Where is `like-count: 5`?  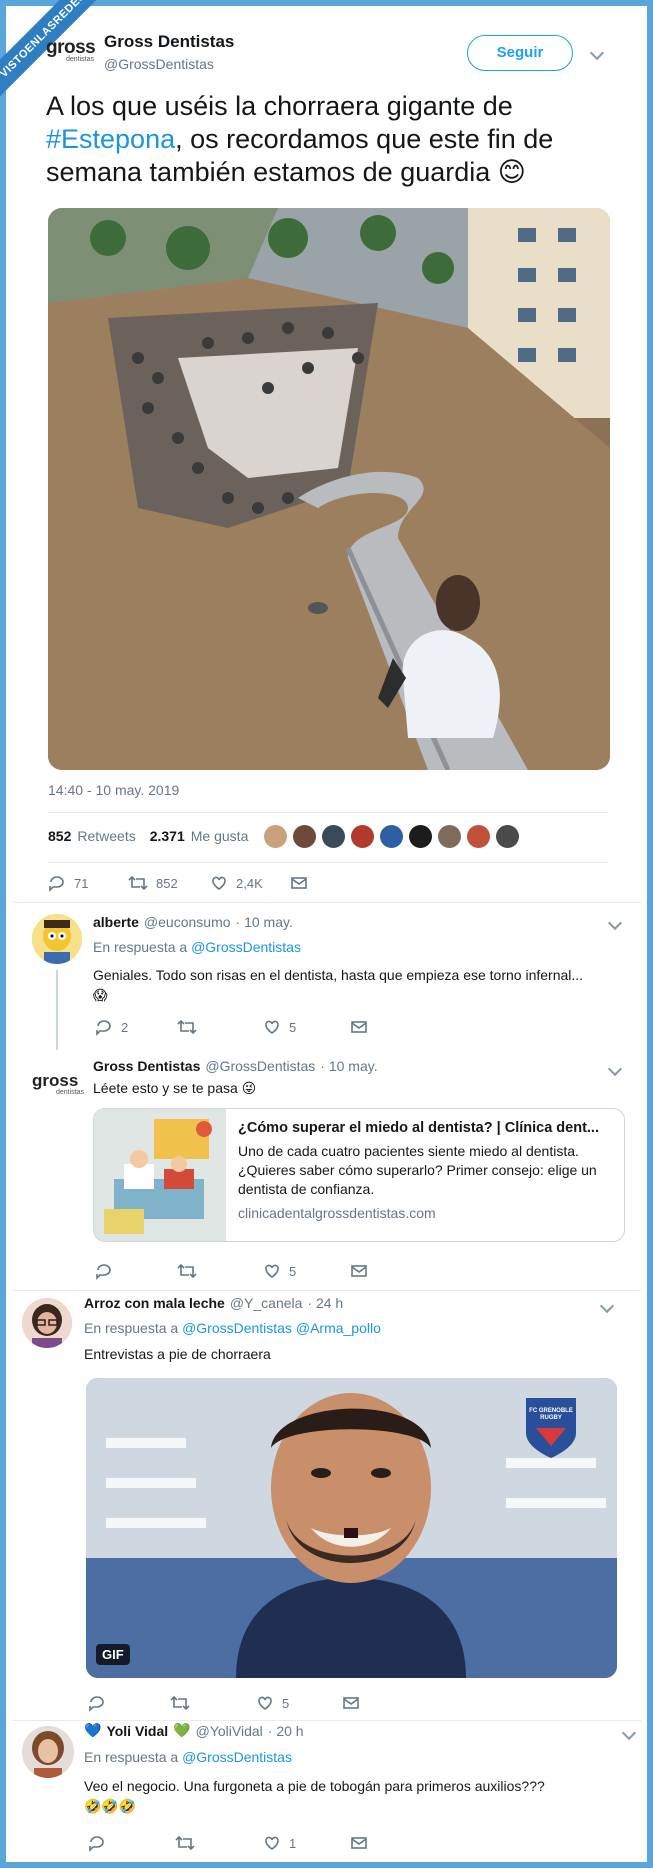
like-count: 5 is located at coordinates (286, 1703).